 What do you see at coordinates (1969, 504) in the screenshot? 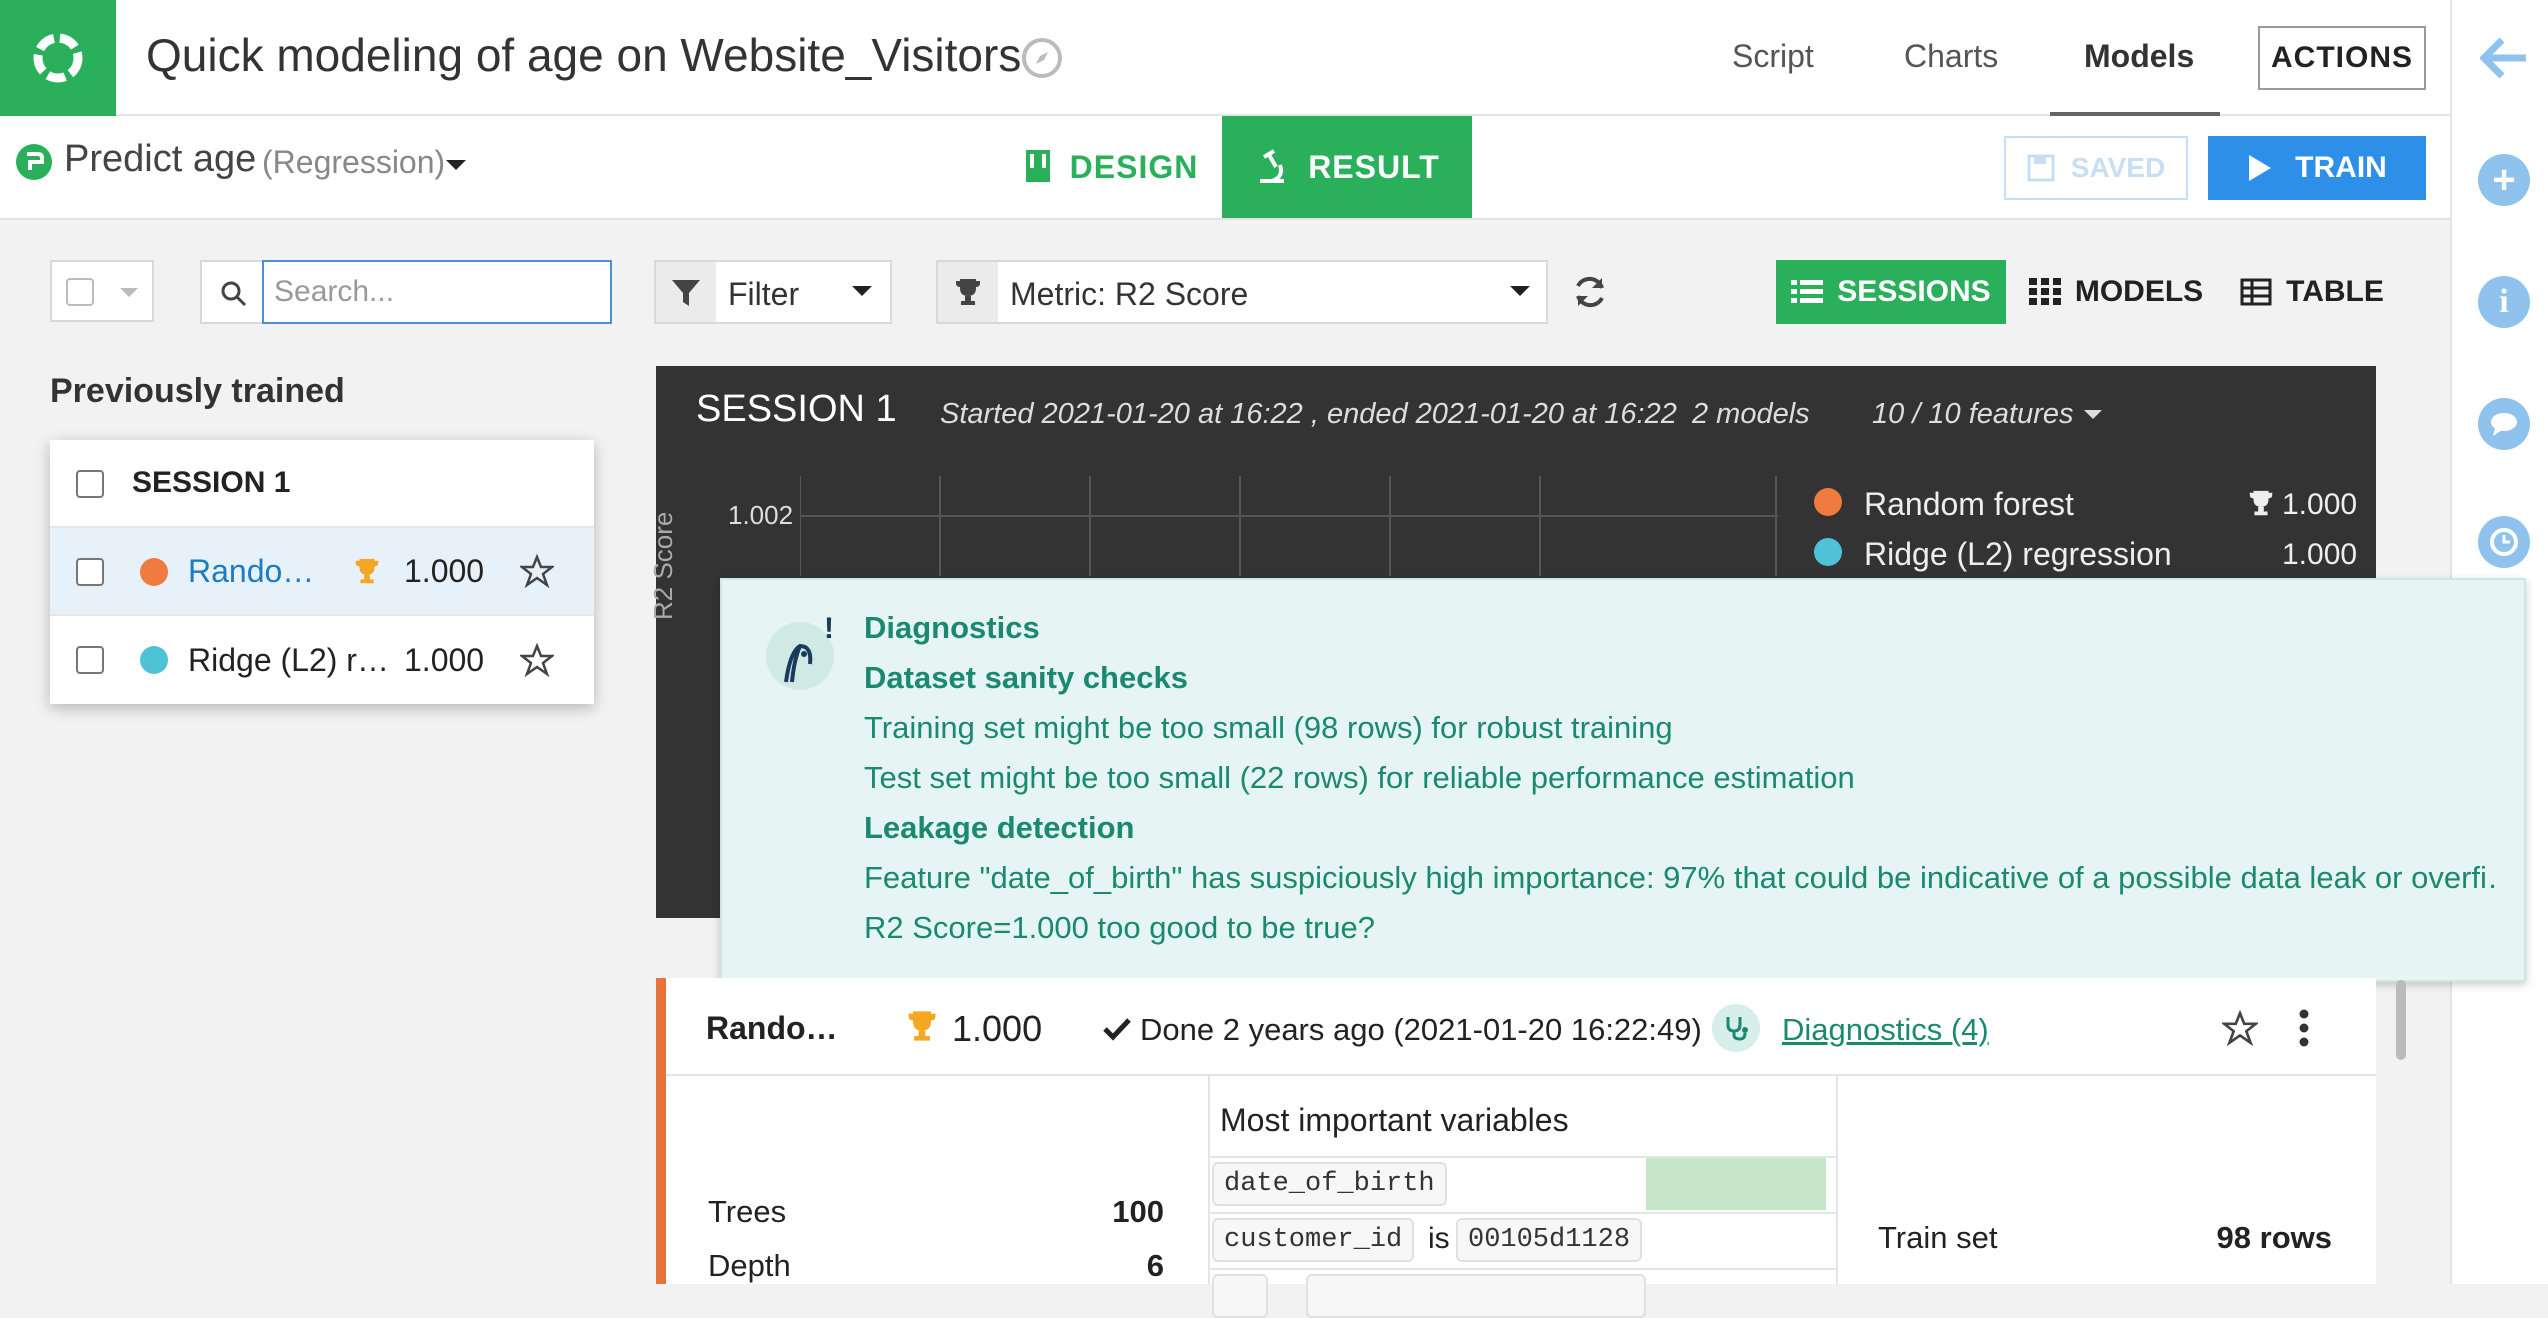
I see `legend-name: Random forest` at bounding box center [1969, 504].